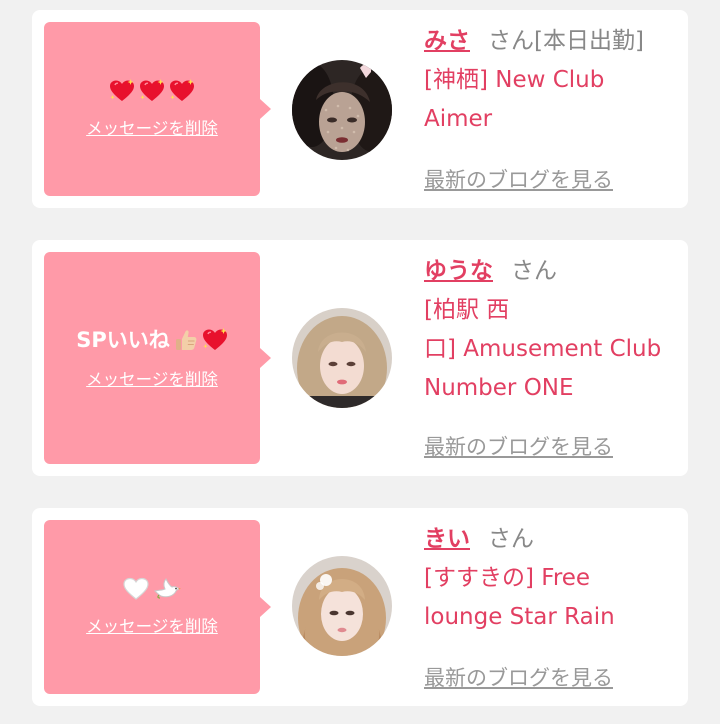 The width and height of the screenshot is (720, 724). Describe the element at coordinates (458, 271) in the screenshot. I see `cast-name-link: ゆうな` at that location.